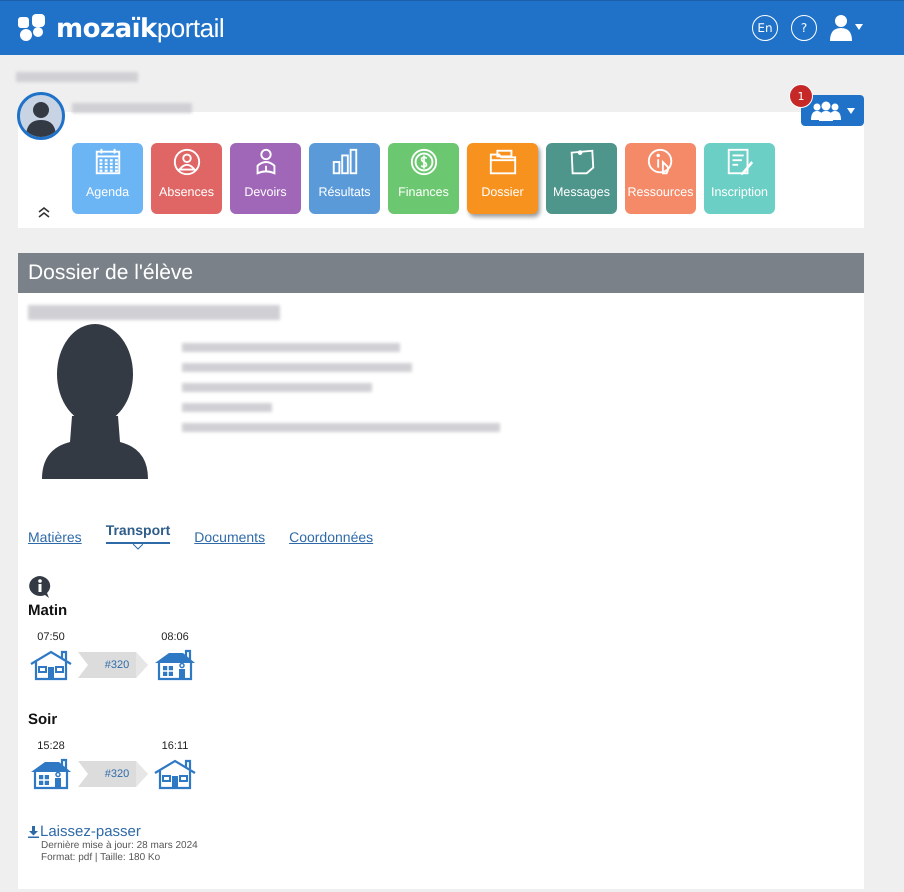  I want to click on stop-time: 08:06, so click(175, 637).